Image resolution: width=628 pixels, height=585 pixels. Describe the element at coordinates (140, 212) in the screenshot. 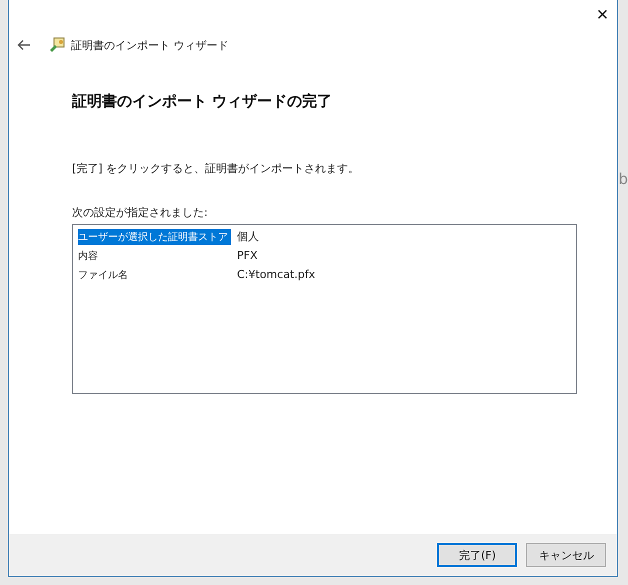

I see `settings-label: 次の設定が指定されました:` at that location.